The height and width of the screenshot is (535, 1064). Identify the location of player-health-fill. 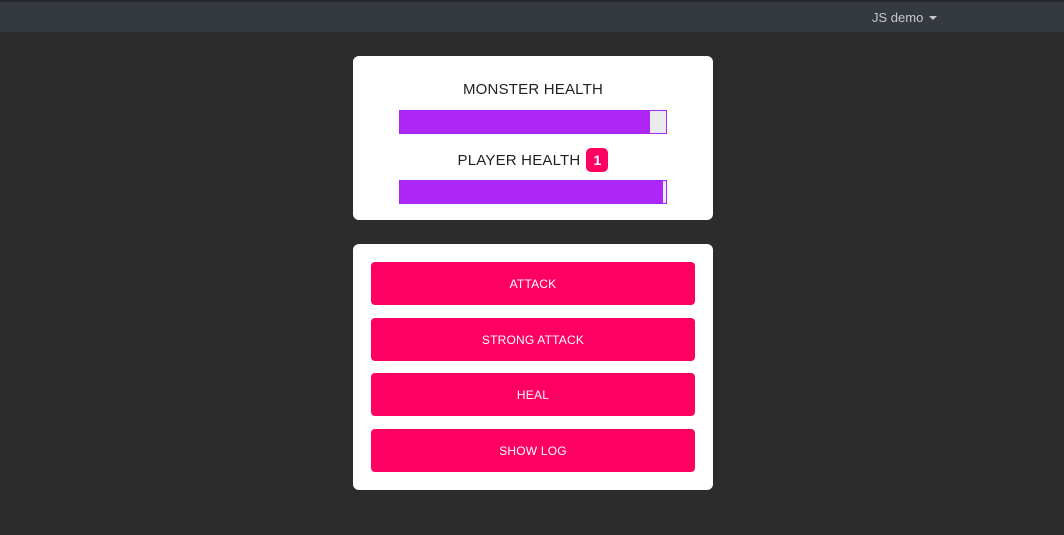
(532, 192).